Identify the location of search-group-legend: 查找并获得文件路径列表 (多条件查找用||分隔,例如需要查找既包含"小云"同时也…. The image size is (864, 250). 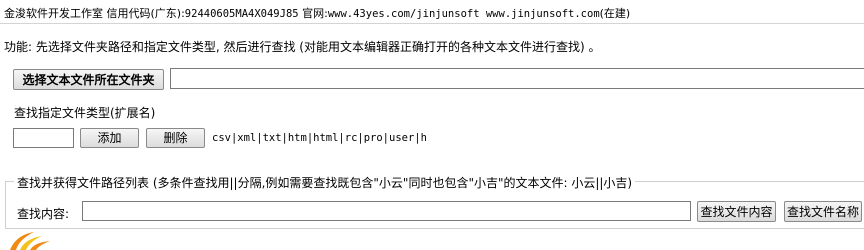
(325, 182).